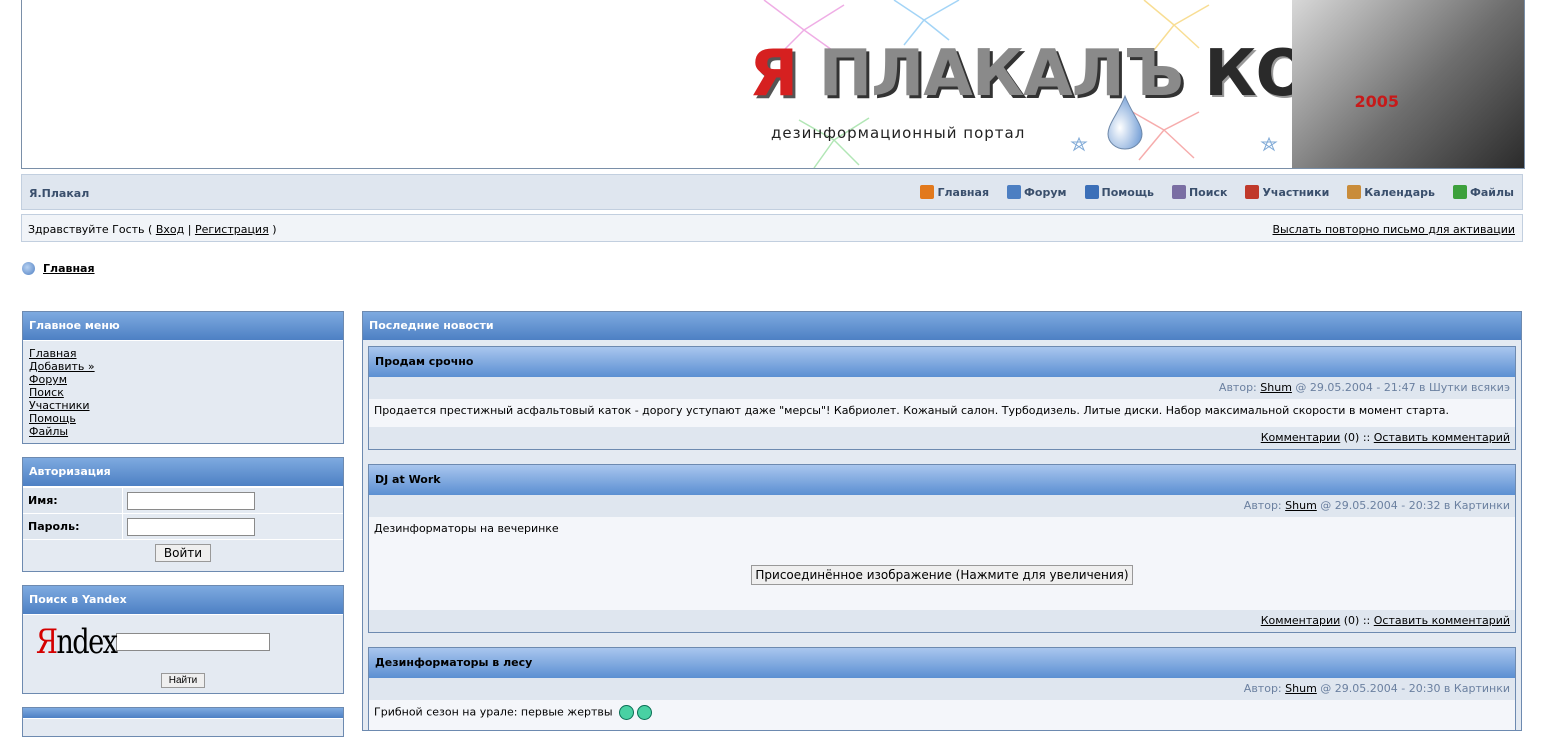 The height and width of the screenshot is (737, 1549). I want to click on search-icon, so click(1178, 192).